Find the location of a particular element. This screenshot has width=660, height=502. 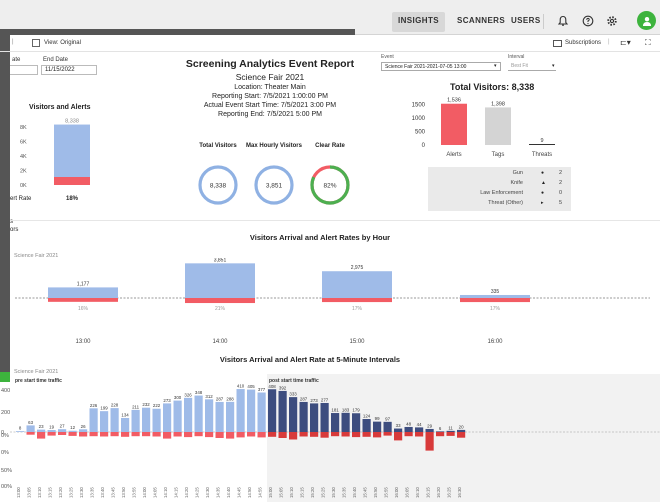

interval-x-label: 13:10 is located at coordinates (39, 492).